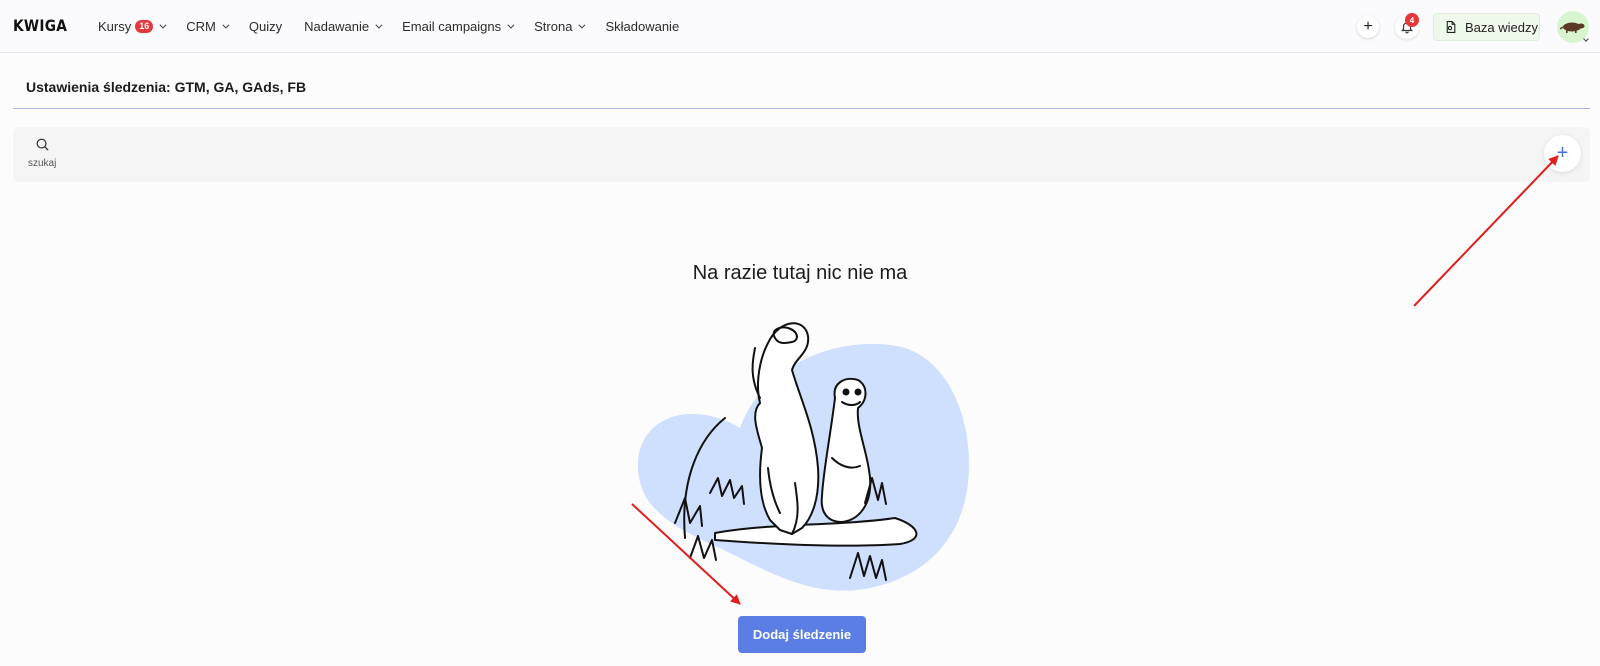 The image size is (1600, 666). I want to click on page-title: Ustawienia śledzenia: GTM, GA, GAds, FB, so click(166, 87).